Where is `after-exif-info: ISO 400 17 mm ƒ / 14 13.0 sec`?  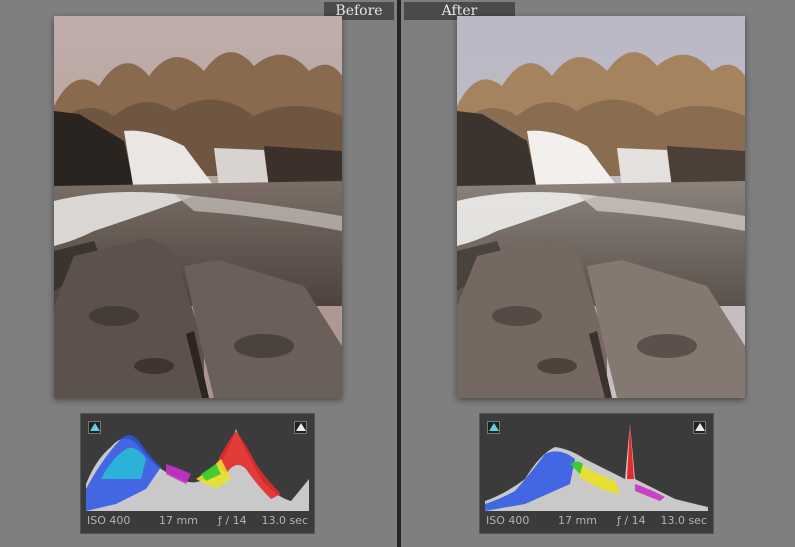
after-exif-info: ISO 400 17 mm ƒ / 14 13.0 sec is located at coordinates (596, 522).